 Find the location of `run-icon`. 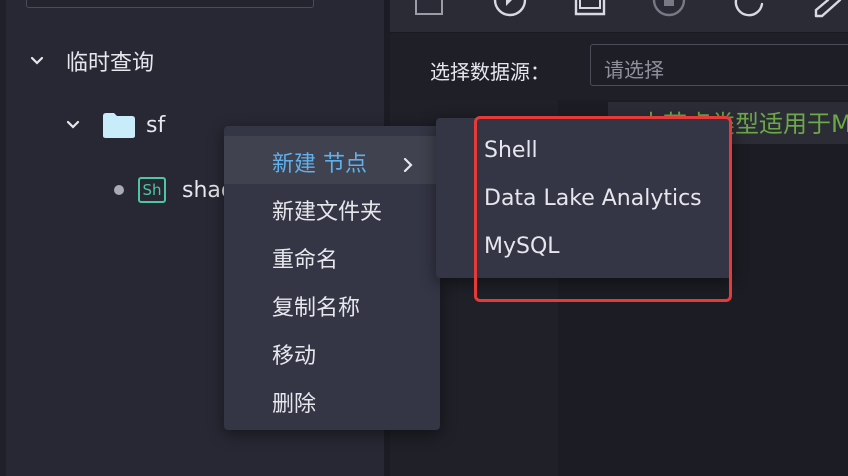

run-icon is located at coordinates (510, 9).